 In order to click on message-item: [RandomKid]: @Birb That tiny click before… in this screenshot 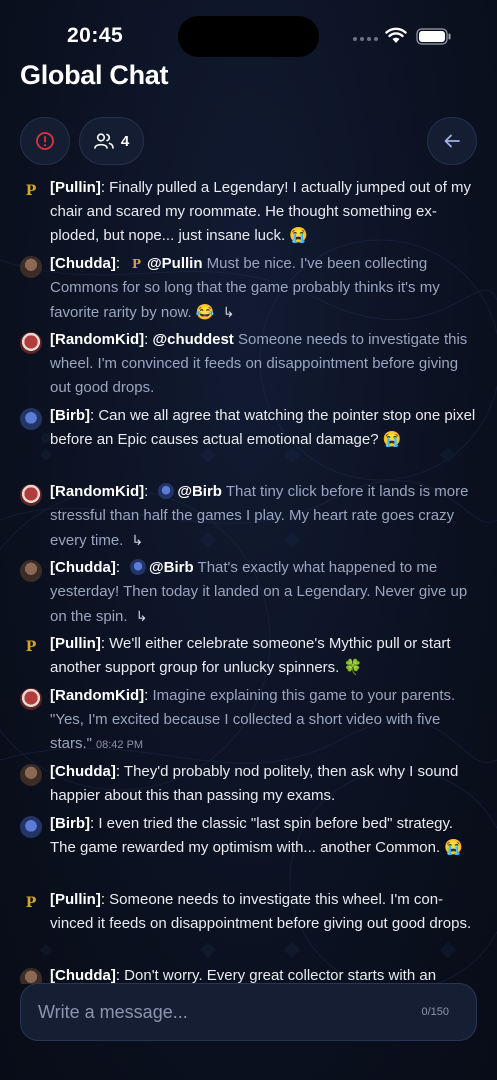, I will do `click(250, 516)`.